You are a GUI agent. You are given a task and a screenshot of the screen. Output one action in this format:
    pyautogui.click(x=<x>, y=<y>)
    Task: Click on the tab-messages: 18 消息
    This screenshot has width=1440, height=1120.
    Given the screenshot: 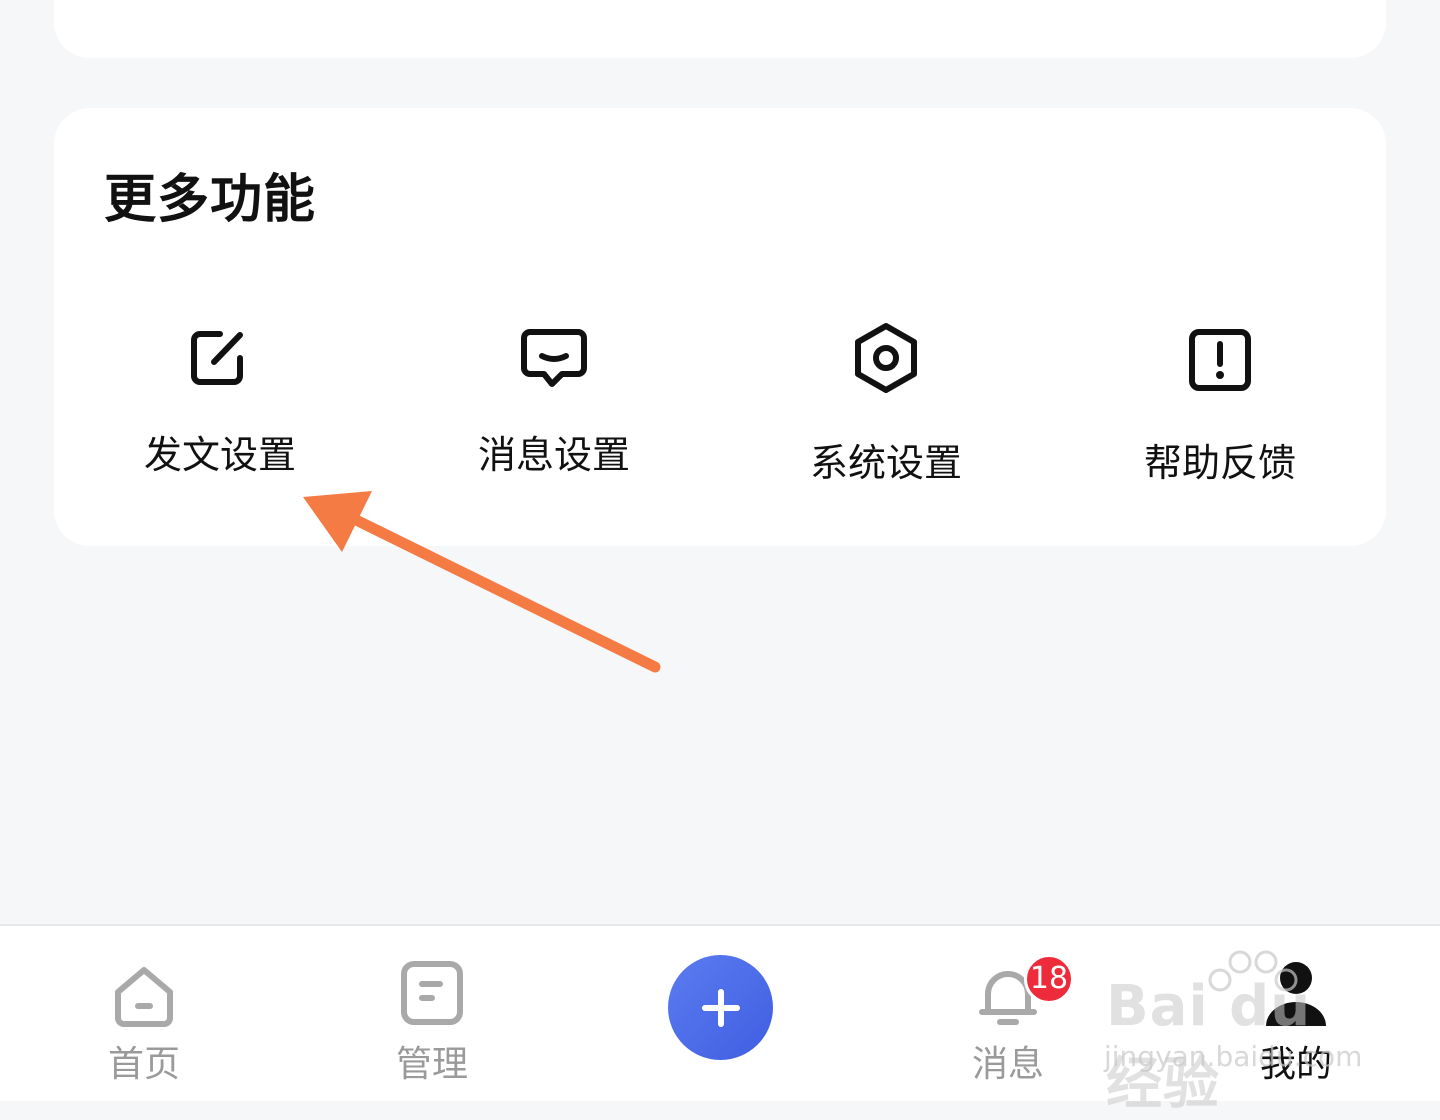 What is the action you would take?
    pyautogui.click(x=1008, y=1025)
    